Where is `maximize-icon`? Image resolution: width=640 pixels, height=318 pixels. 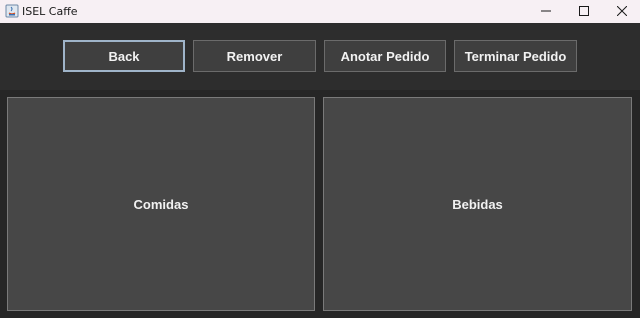 maximize-icon is located at coordinates (584, 12).